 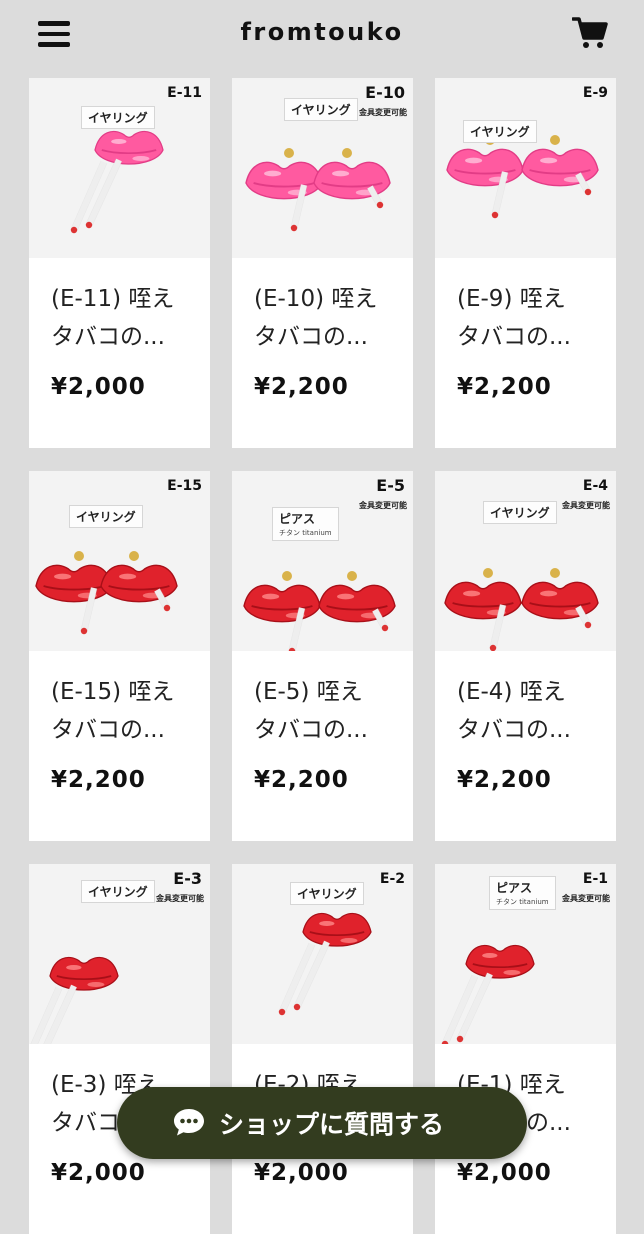 I want to click on product-image: ピアスチタン titanium E-5 金具変更可能, so click(x=322, y=561).